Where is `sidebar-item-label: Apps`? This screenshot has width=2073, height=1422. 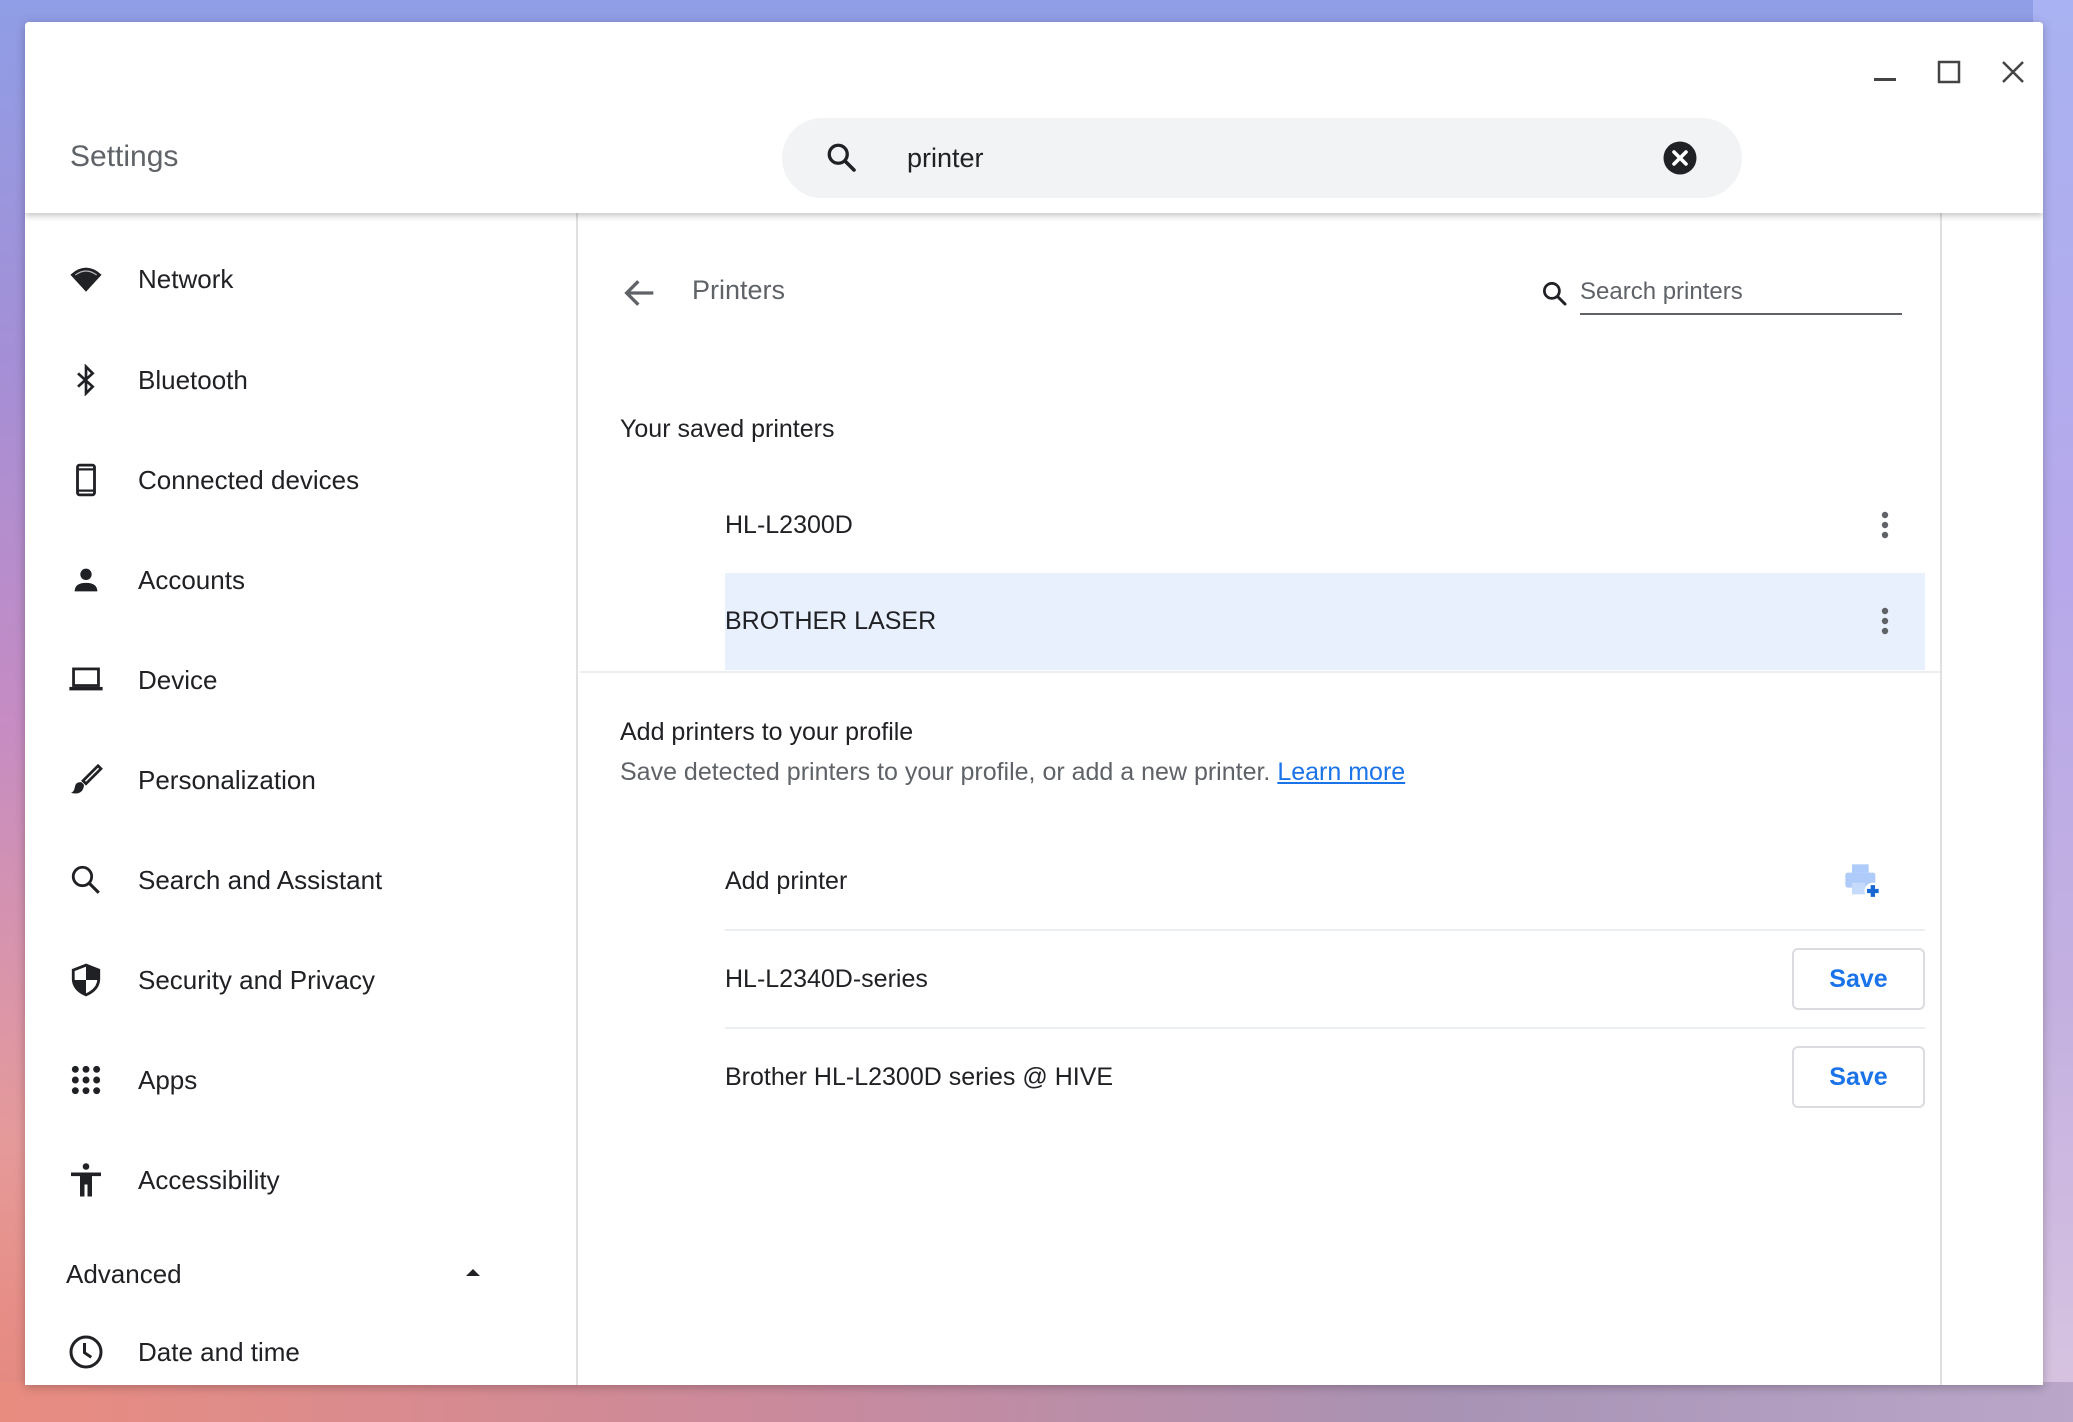
sidebar-item-label: Apps is located at coordinates (168, 1079).